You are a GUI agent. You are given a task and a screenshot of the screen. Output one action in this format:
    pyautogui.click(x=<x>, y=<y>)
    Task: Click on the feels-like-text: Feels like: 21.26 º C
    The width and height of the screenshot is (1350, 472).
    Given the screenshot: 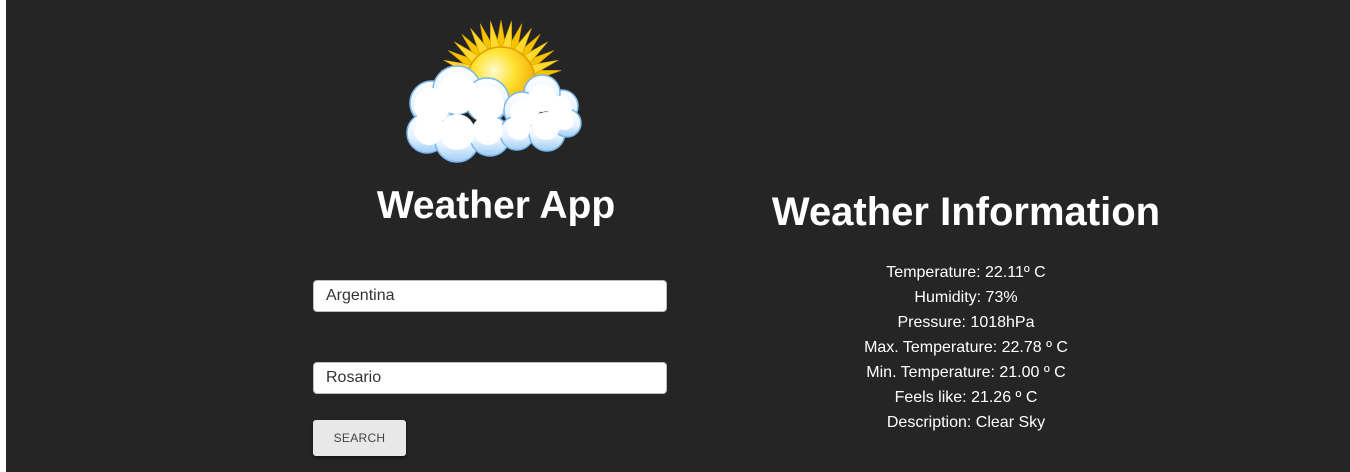 What is the action you would take?
    pyautogui.click(x=966, y=397)
    